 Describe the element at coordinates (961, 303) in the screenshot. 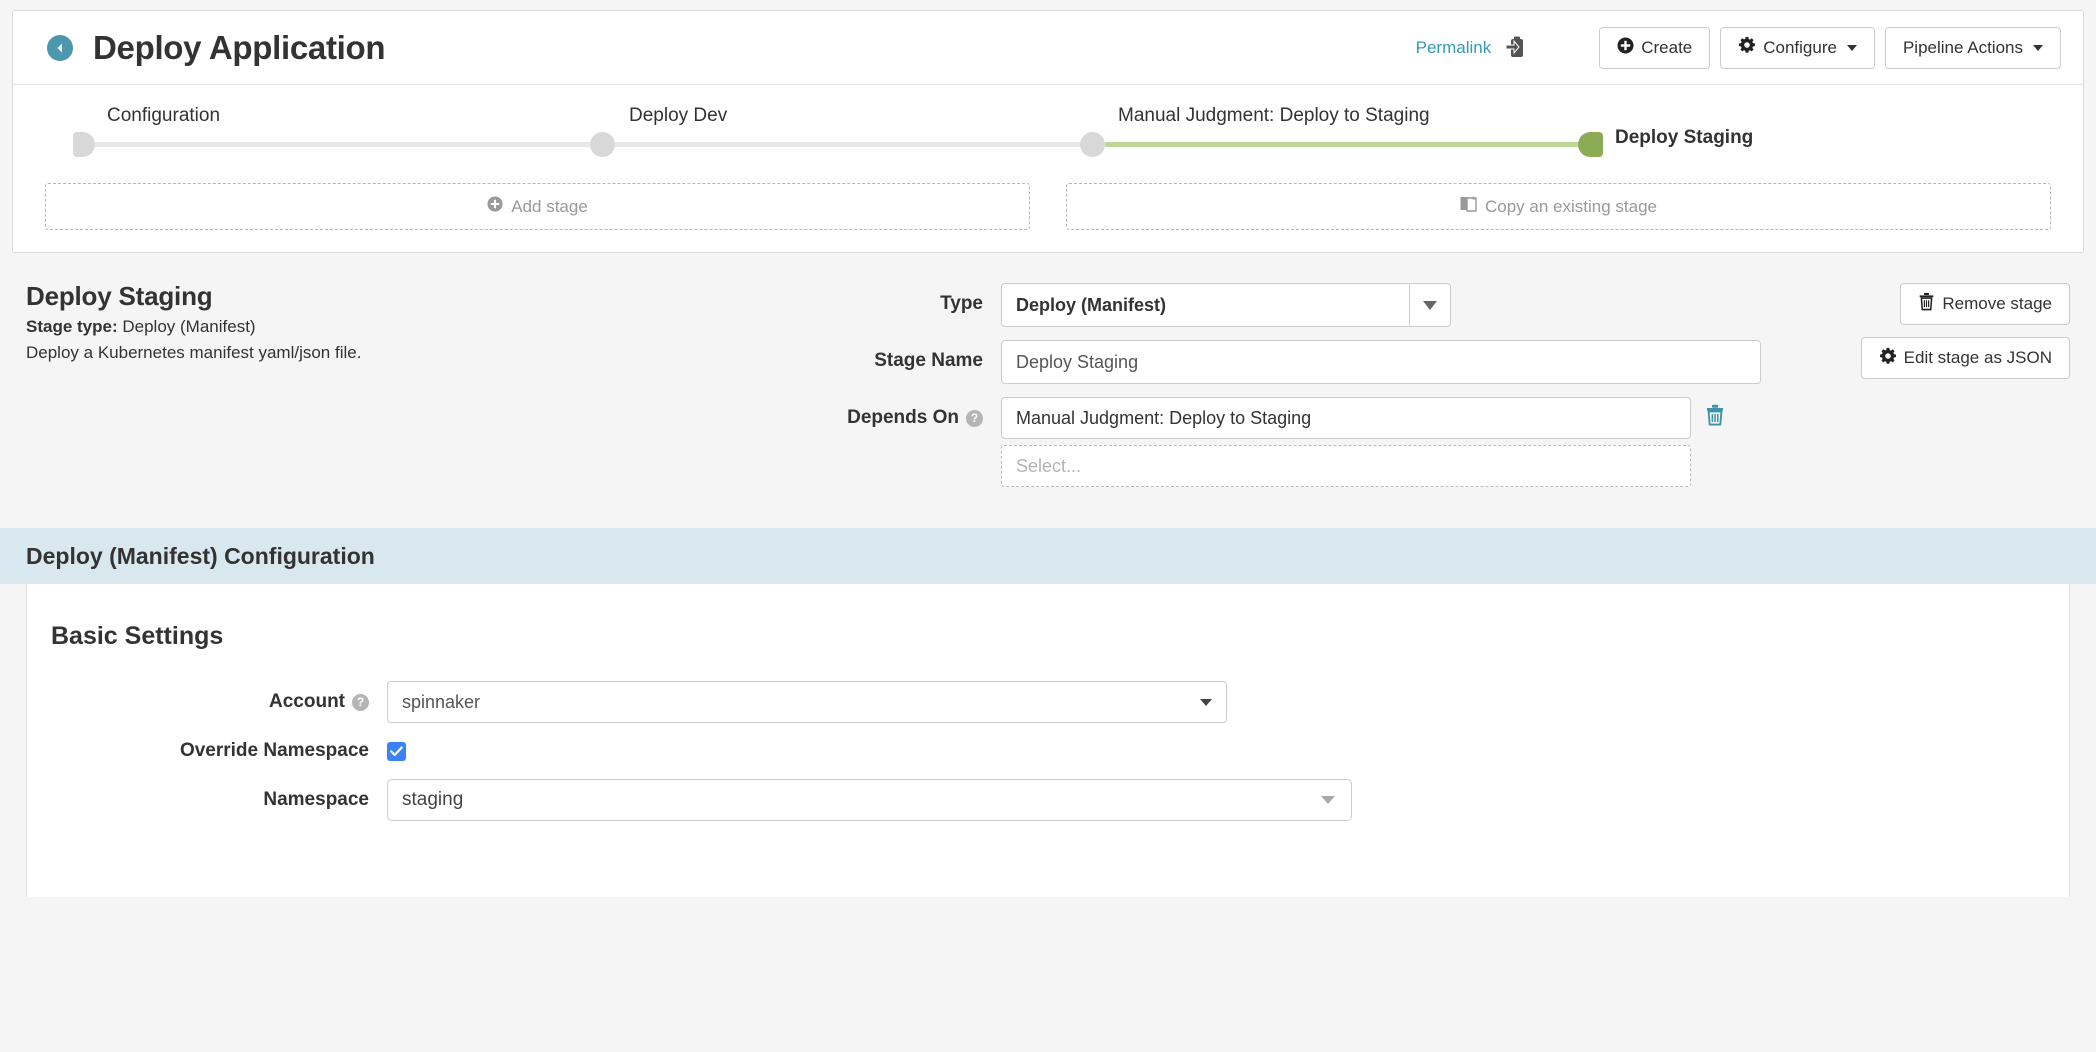

I see `type-label: Type` at that location.